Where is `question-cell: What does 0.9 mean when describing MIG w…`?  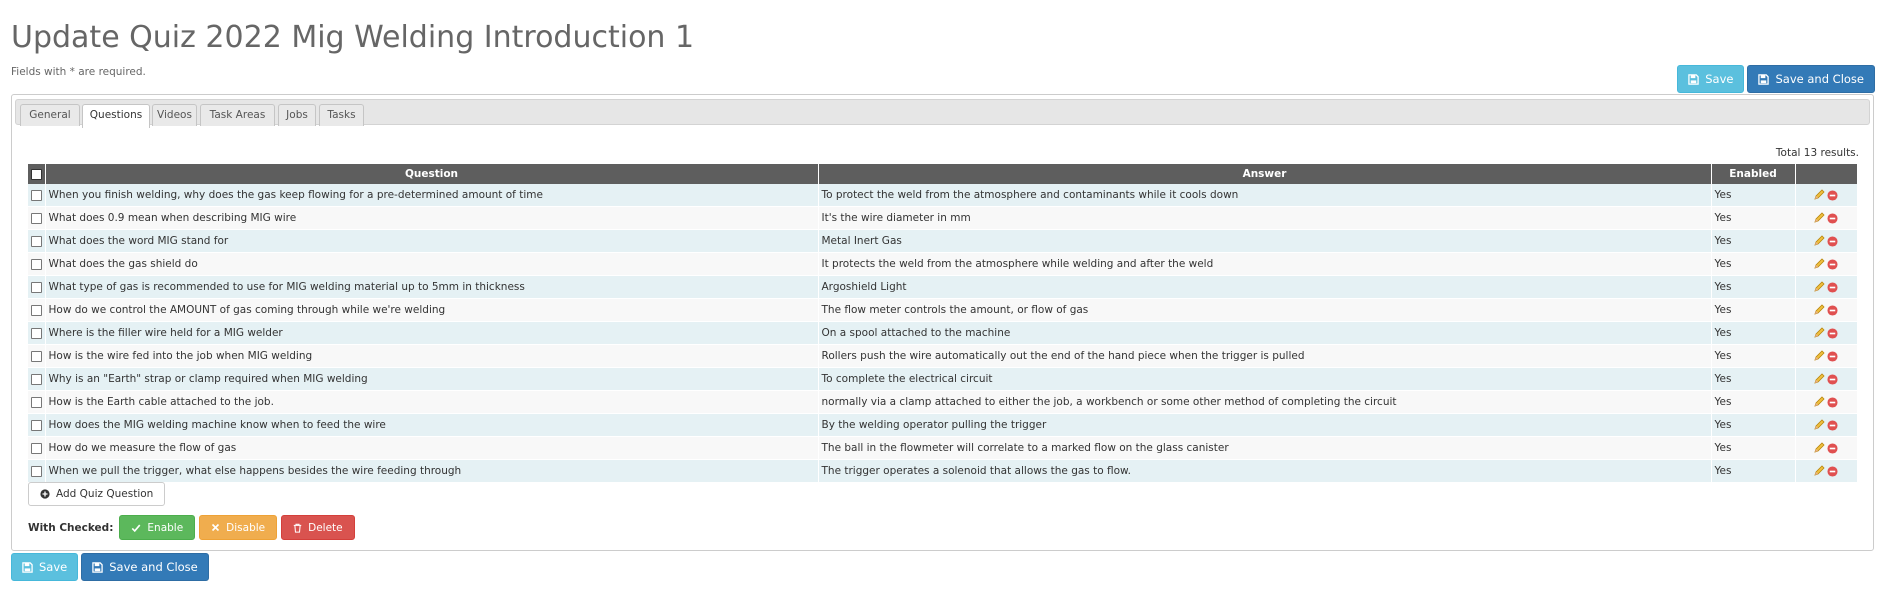 question-cell: What does 0.9 mean when describing MIG w… is located at coordinates (432, 218).